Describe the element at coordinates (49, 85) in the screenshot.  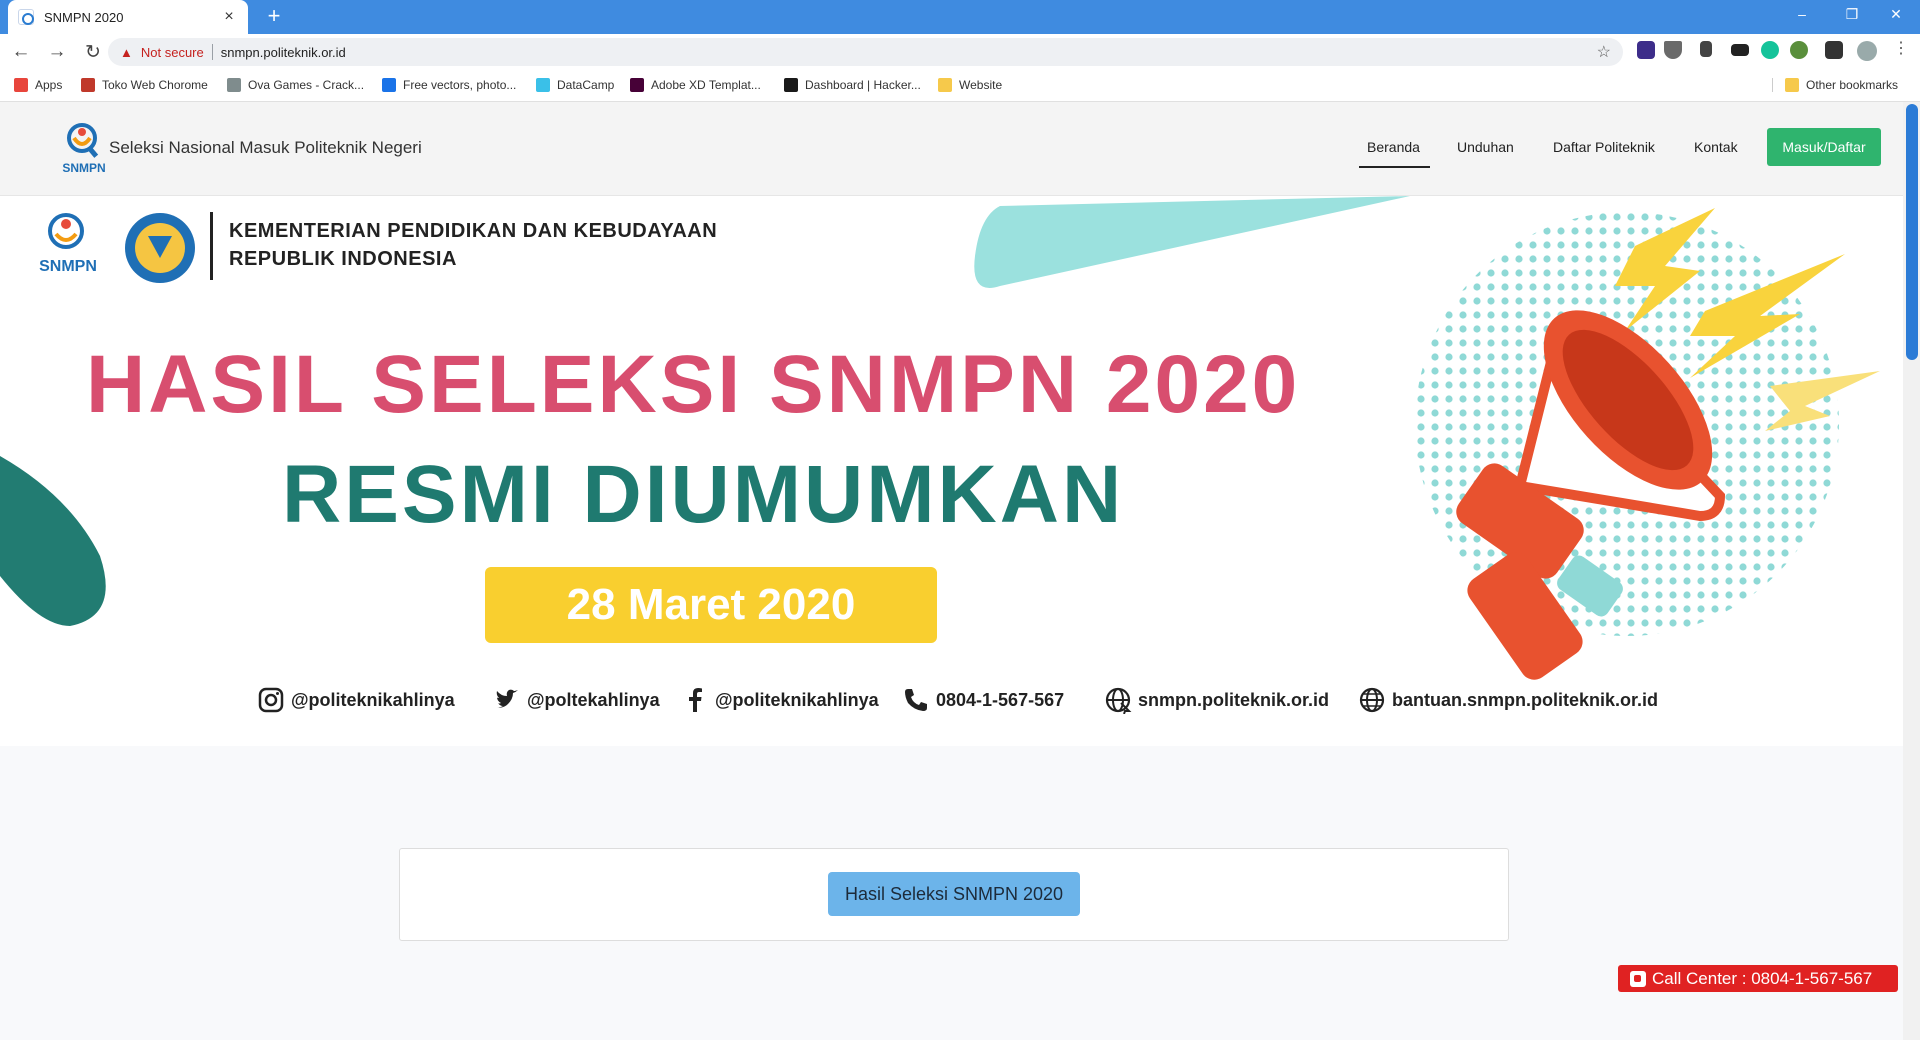
I see `bookmark-label: Apps` at that location.